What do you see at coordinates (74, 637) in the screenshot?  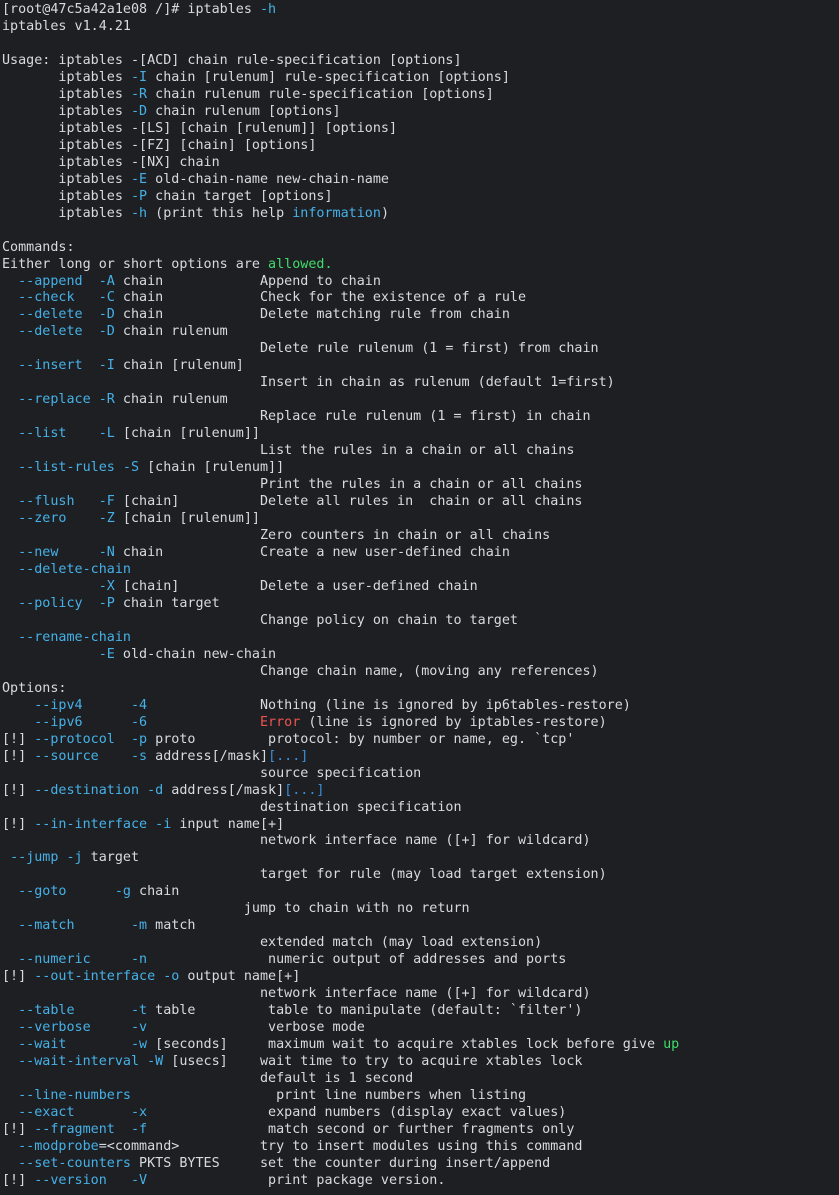 I see `terminal-text-cyan: --rename-chain` at bounding box center [74, 637].